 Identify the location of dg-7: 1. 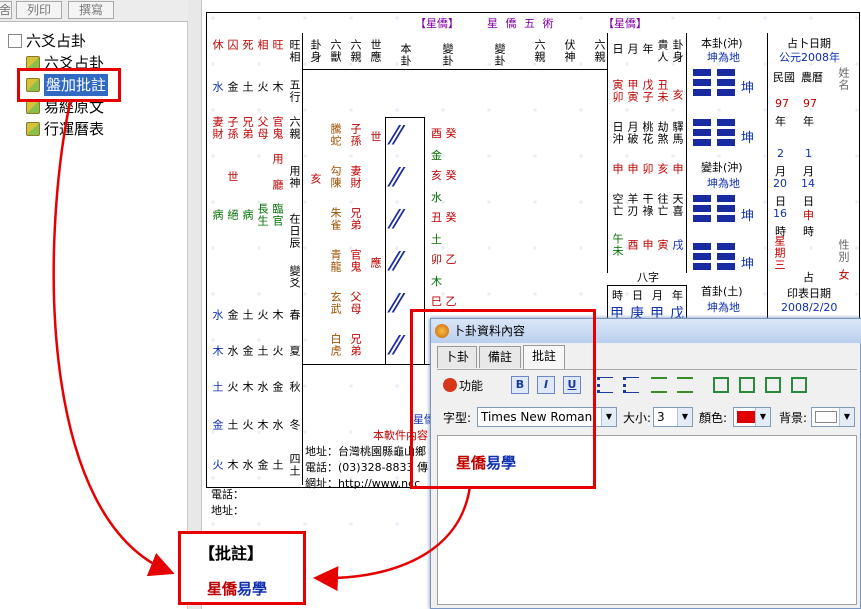
(808, 153).